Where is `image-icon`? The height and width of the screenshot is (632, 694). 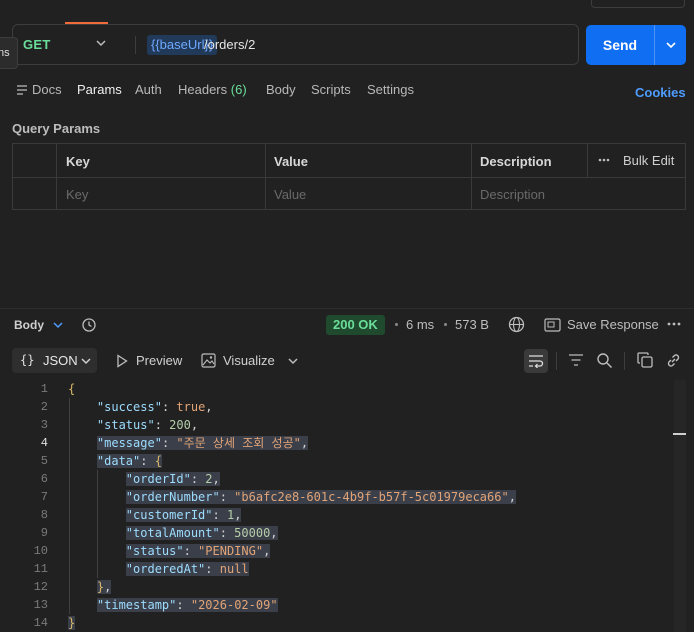
image-icon is located at coordinates (208, 360).